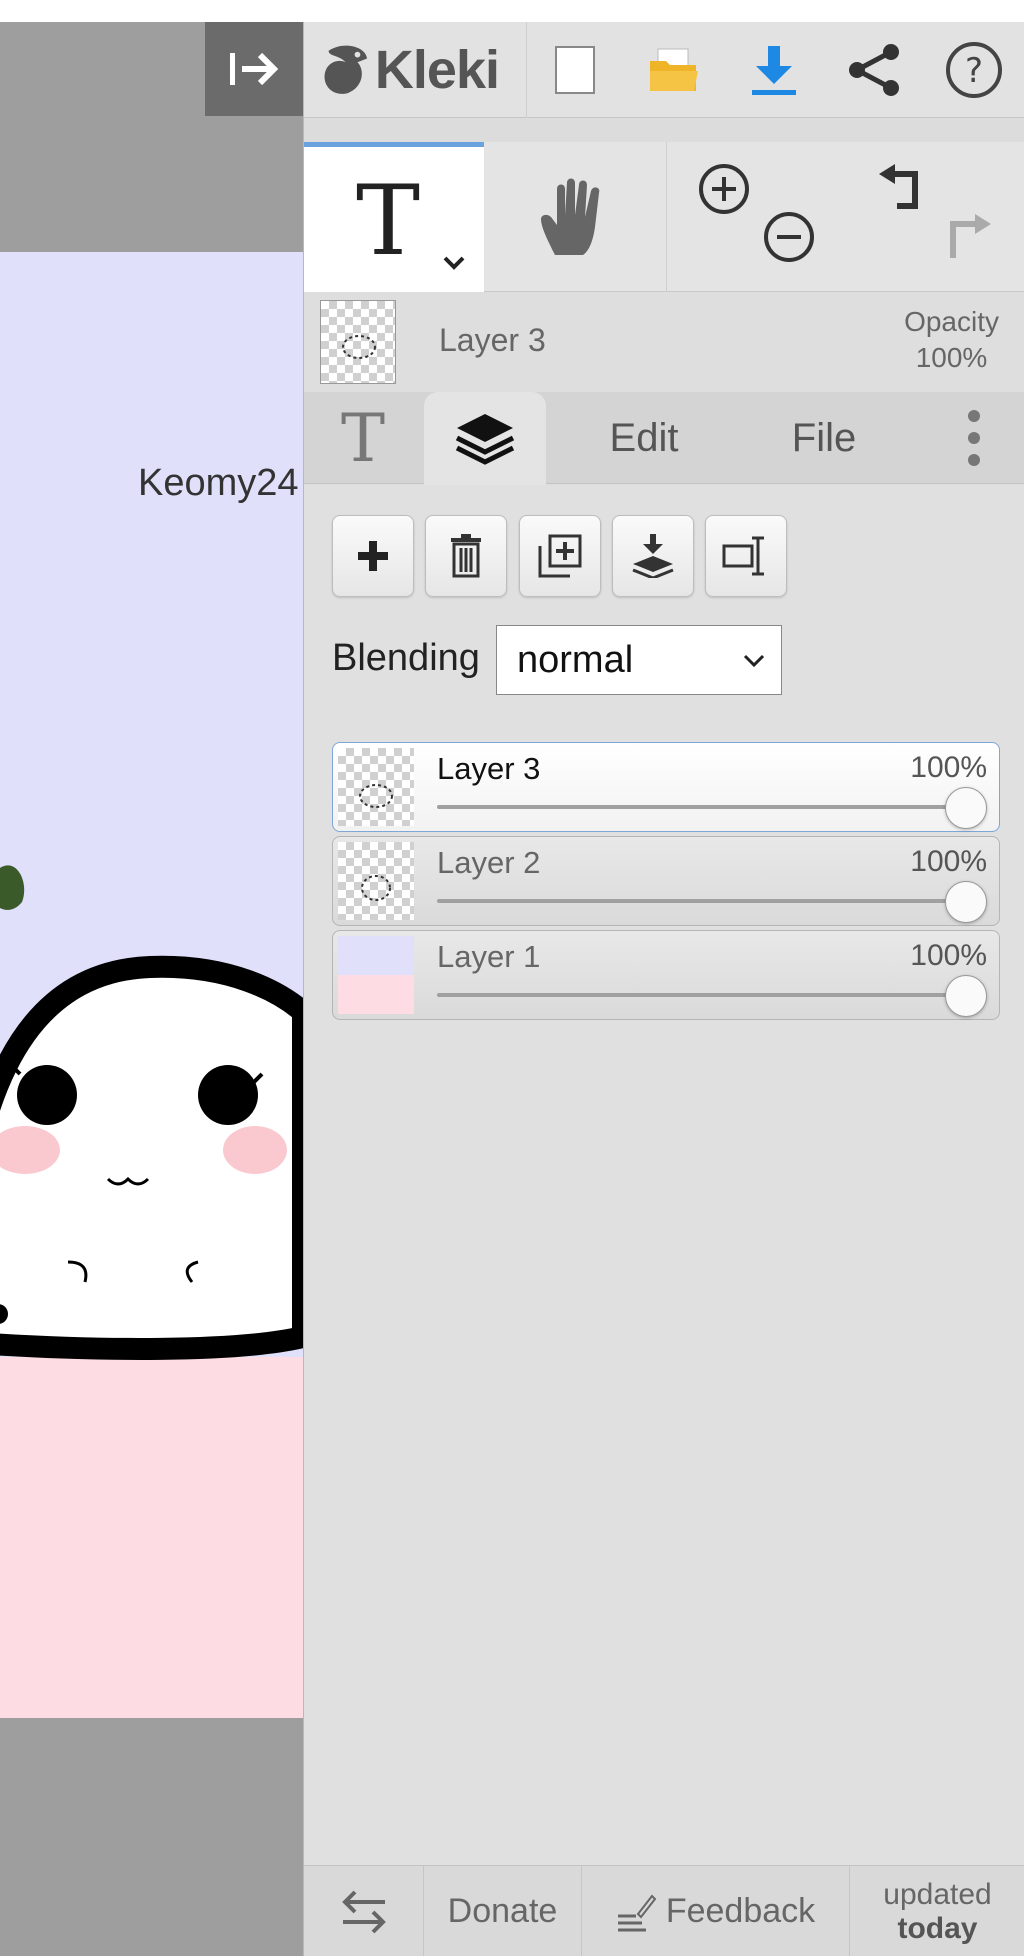 The height and width of the screenshot is (1956, 1024). I want to click on hand-tool-button, so click(575, 217).